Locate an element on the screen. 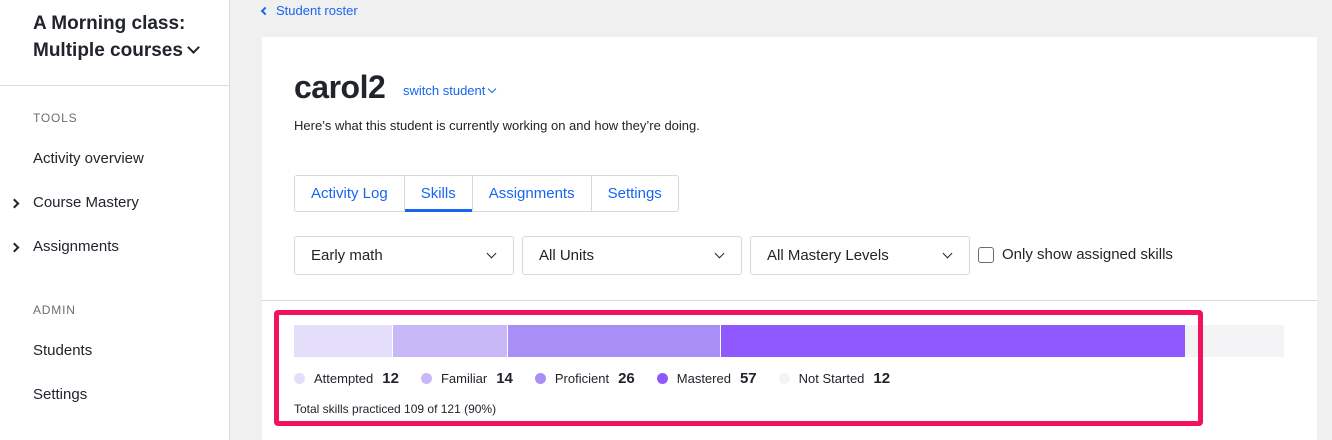  chevron-left-icon is located at coordinates (265, 11).